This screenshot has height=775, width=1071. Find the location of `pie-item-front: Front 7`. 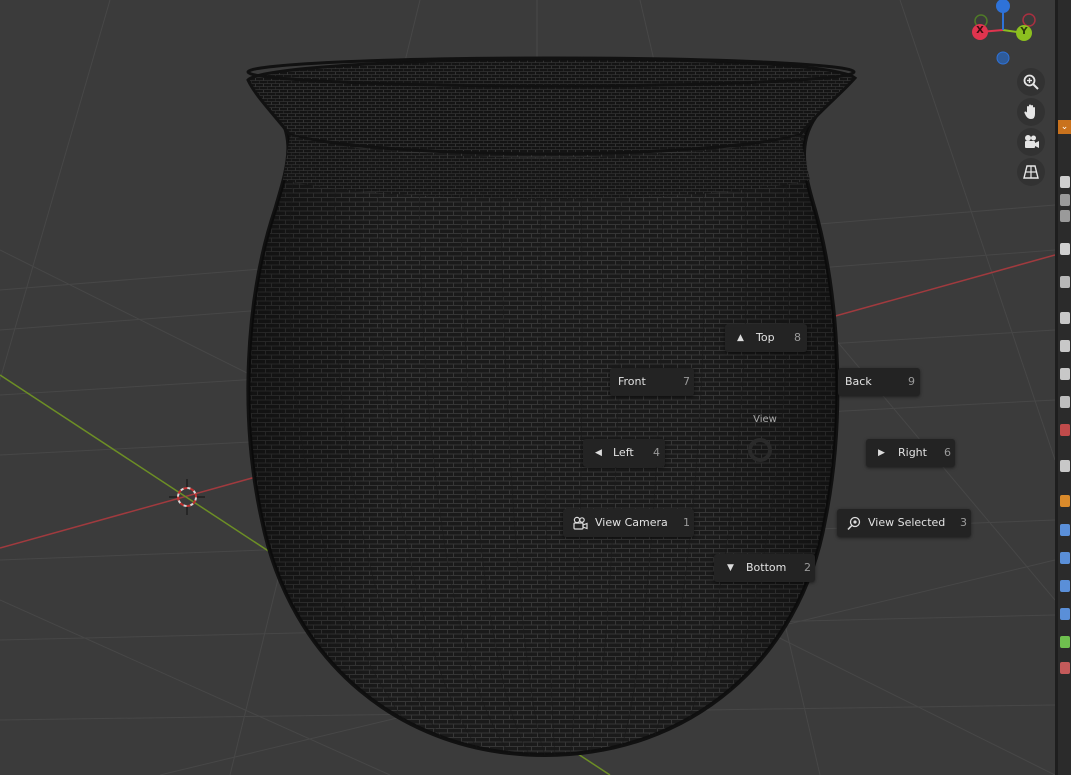

pie-item-front: Front 7 is located at coordinates (652, 382).